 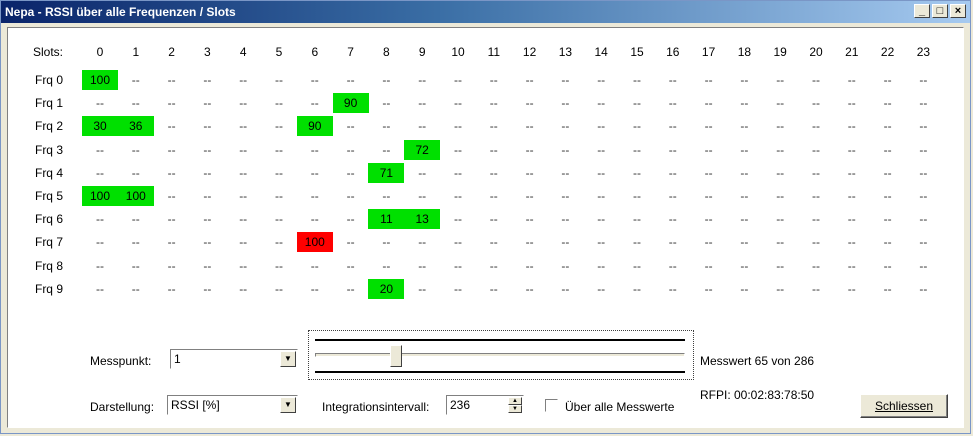 I want to click on rssi-cell-active: 90, so click(x=350, y=103).